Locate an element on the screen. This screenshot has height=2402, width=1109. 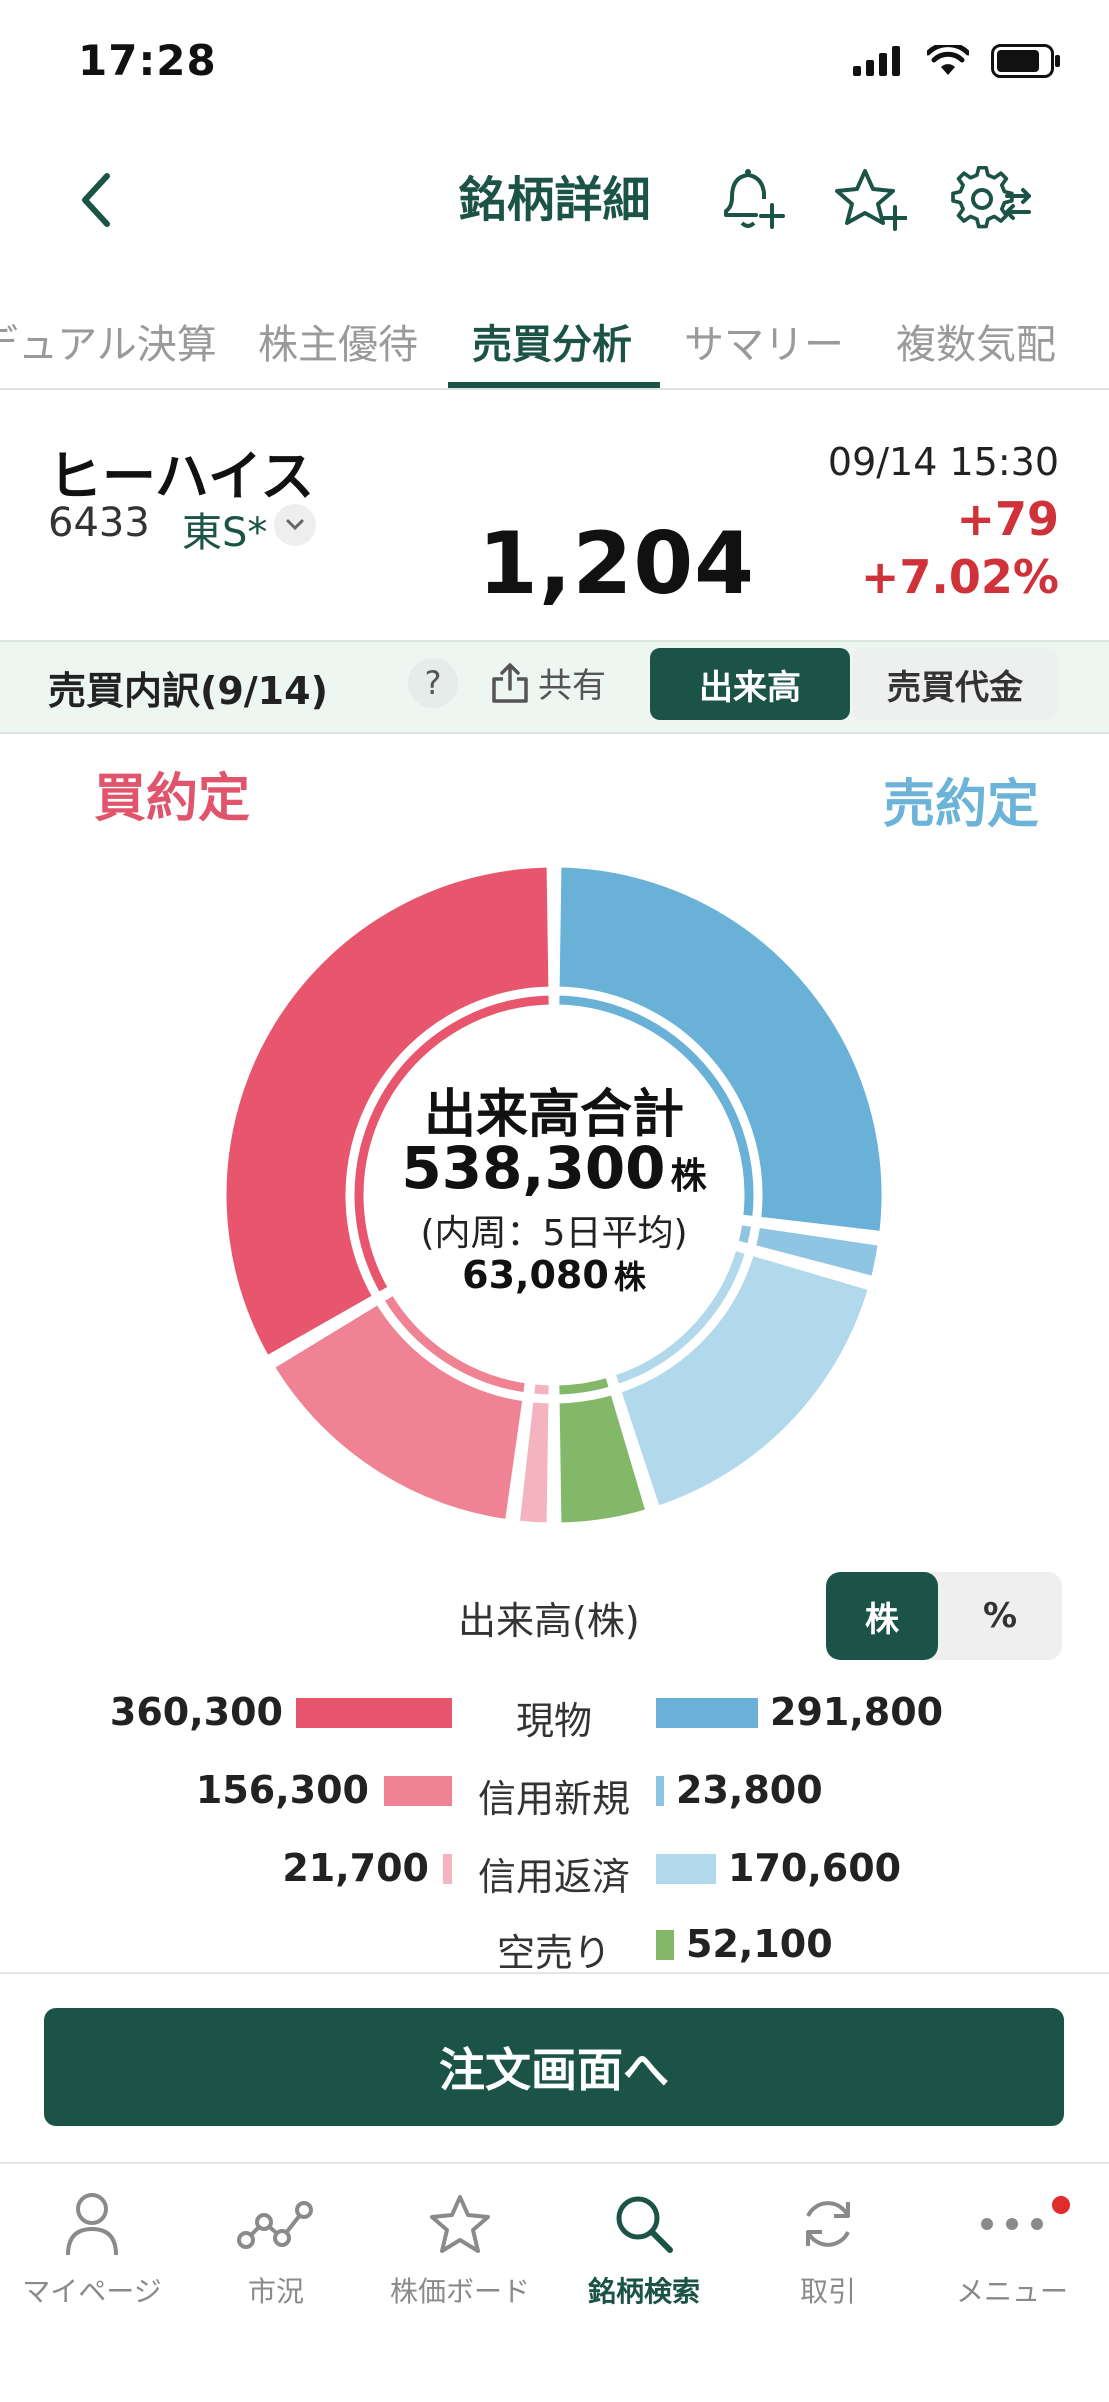
nav-market: 市況 is located at coordinates (276, 2247).